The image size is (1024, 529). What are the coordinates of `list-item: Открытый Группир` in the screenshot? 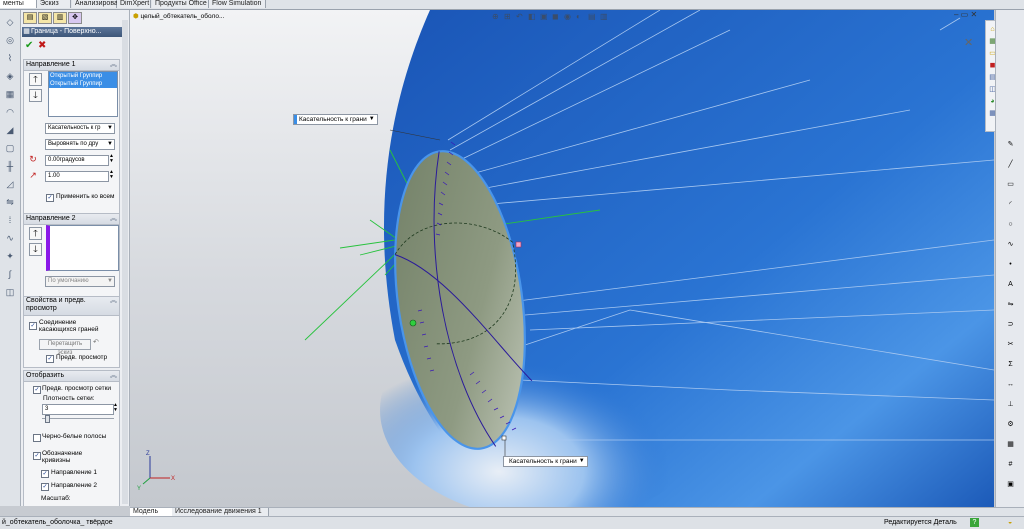 It's located at (83, 76).